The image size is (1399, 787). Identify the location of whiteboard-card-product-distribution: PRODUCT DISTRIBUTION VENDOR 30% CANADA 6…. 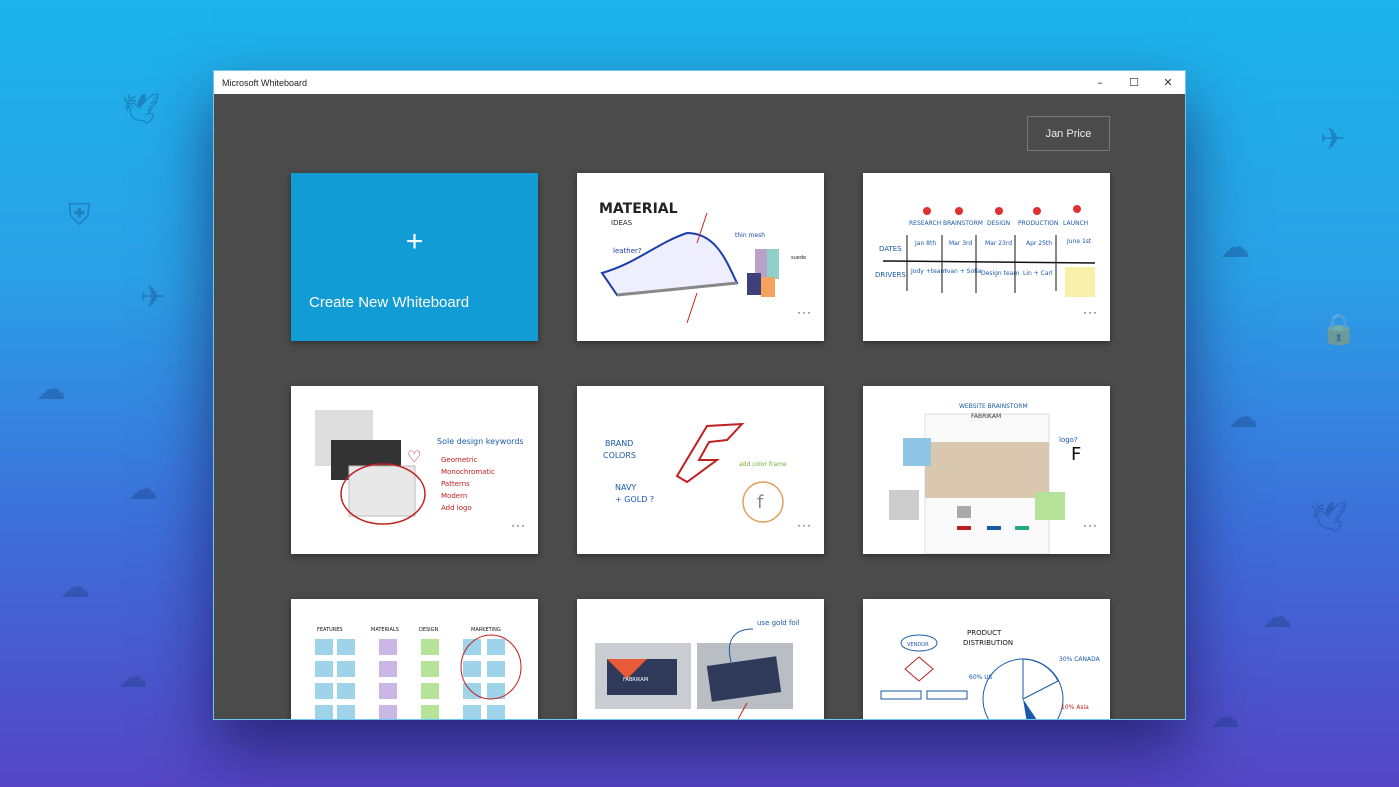
(986, 659).